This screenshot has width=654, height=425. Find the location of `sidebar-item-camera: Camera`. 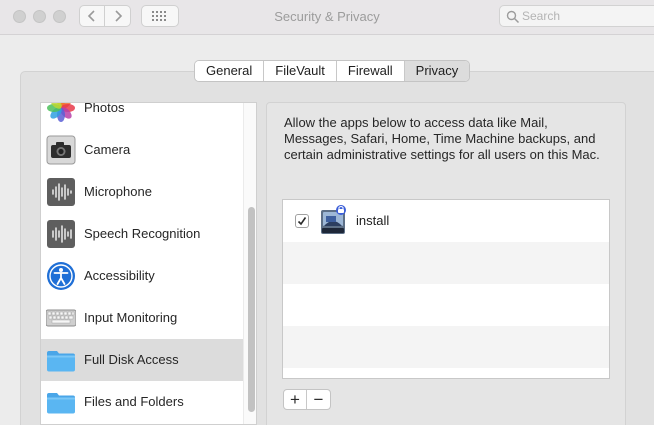

sidebar-item-camera: Camera is located at coordinates (142, 150).